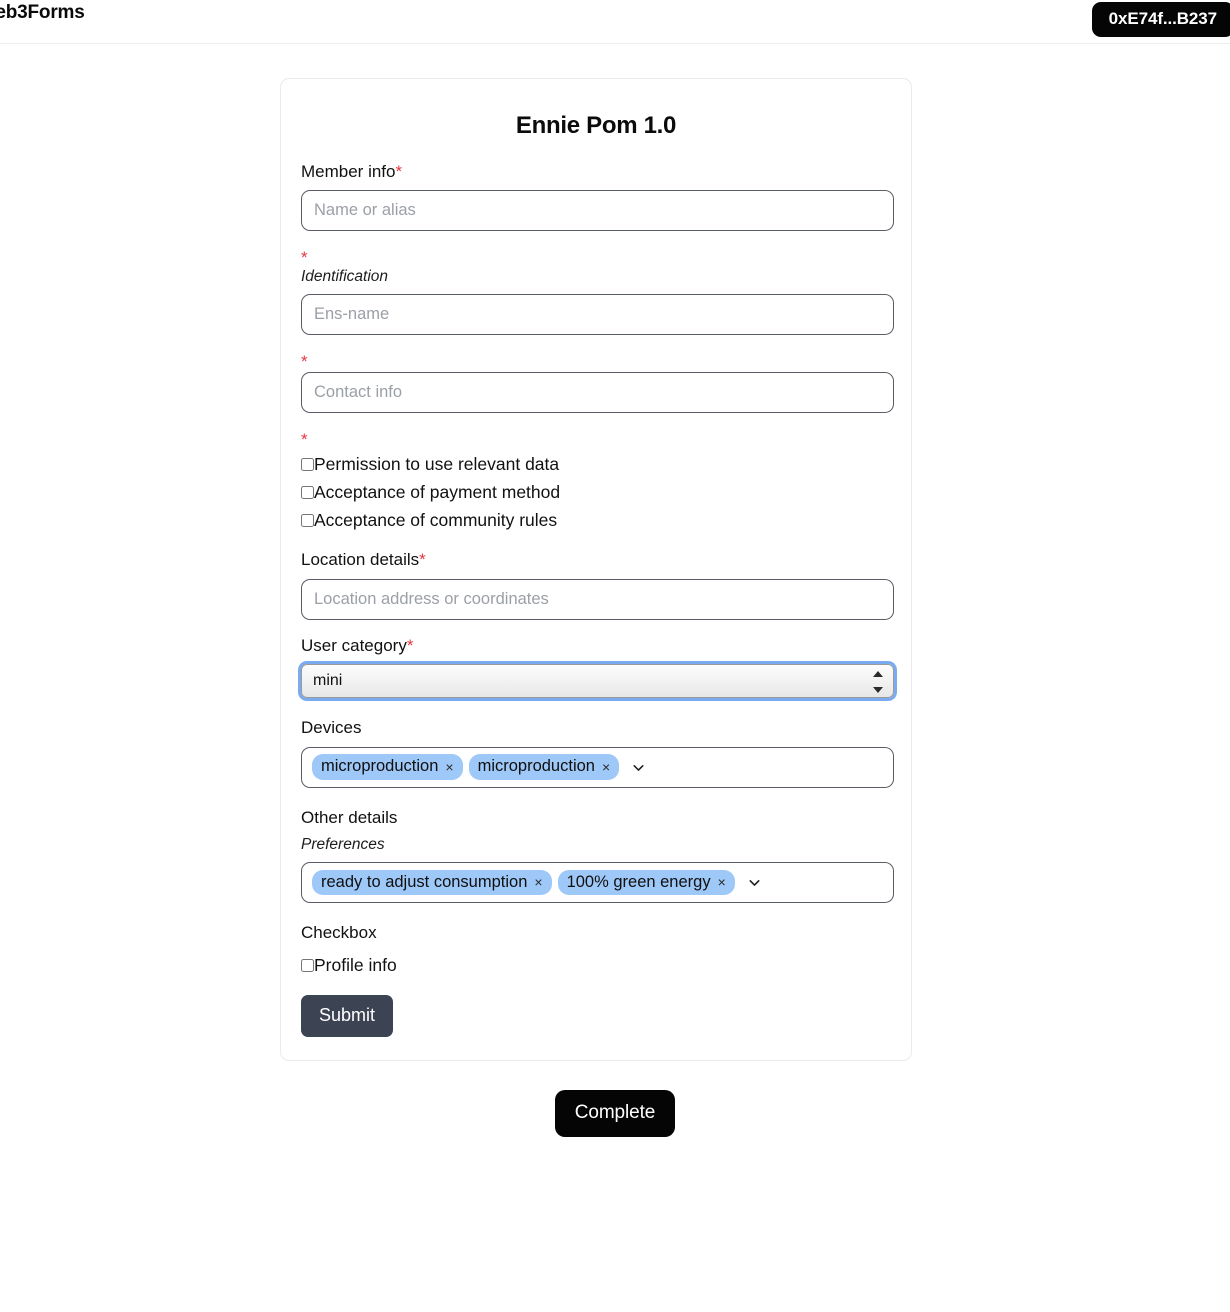 The height and width of the screenshot is (1312, 1230). Describe the element at coordinates (349, 817) in the screenshot. I see `other-details-label: Other details` at that location.